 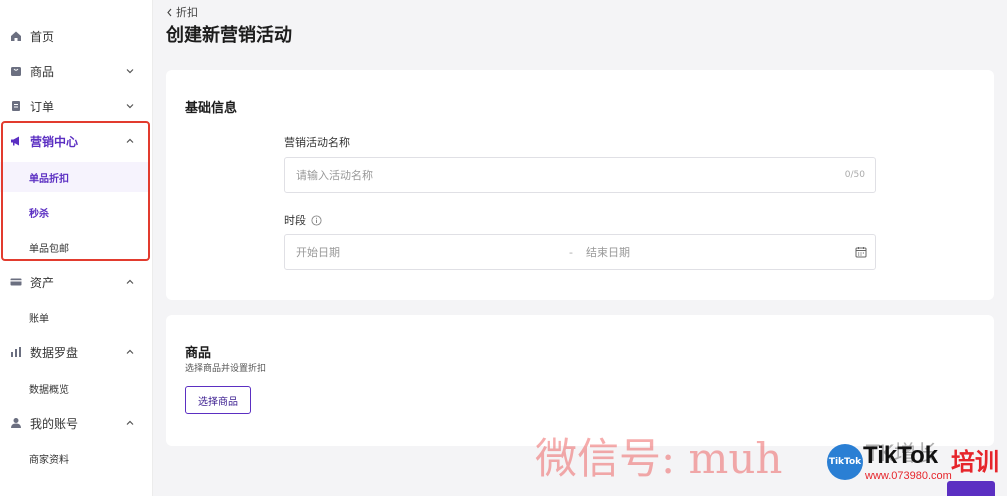 What do you see at coordinates (580, 252) in the screenshot?
I see `date-range-picker: 开始日期 - 结束日期` at bounding box center [580, 252].